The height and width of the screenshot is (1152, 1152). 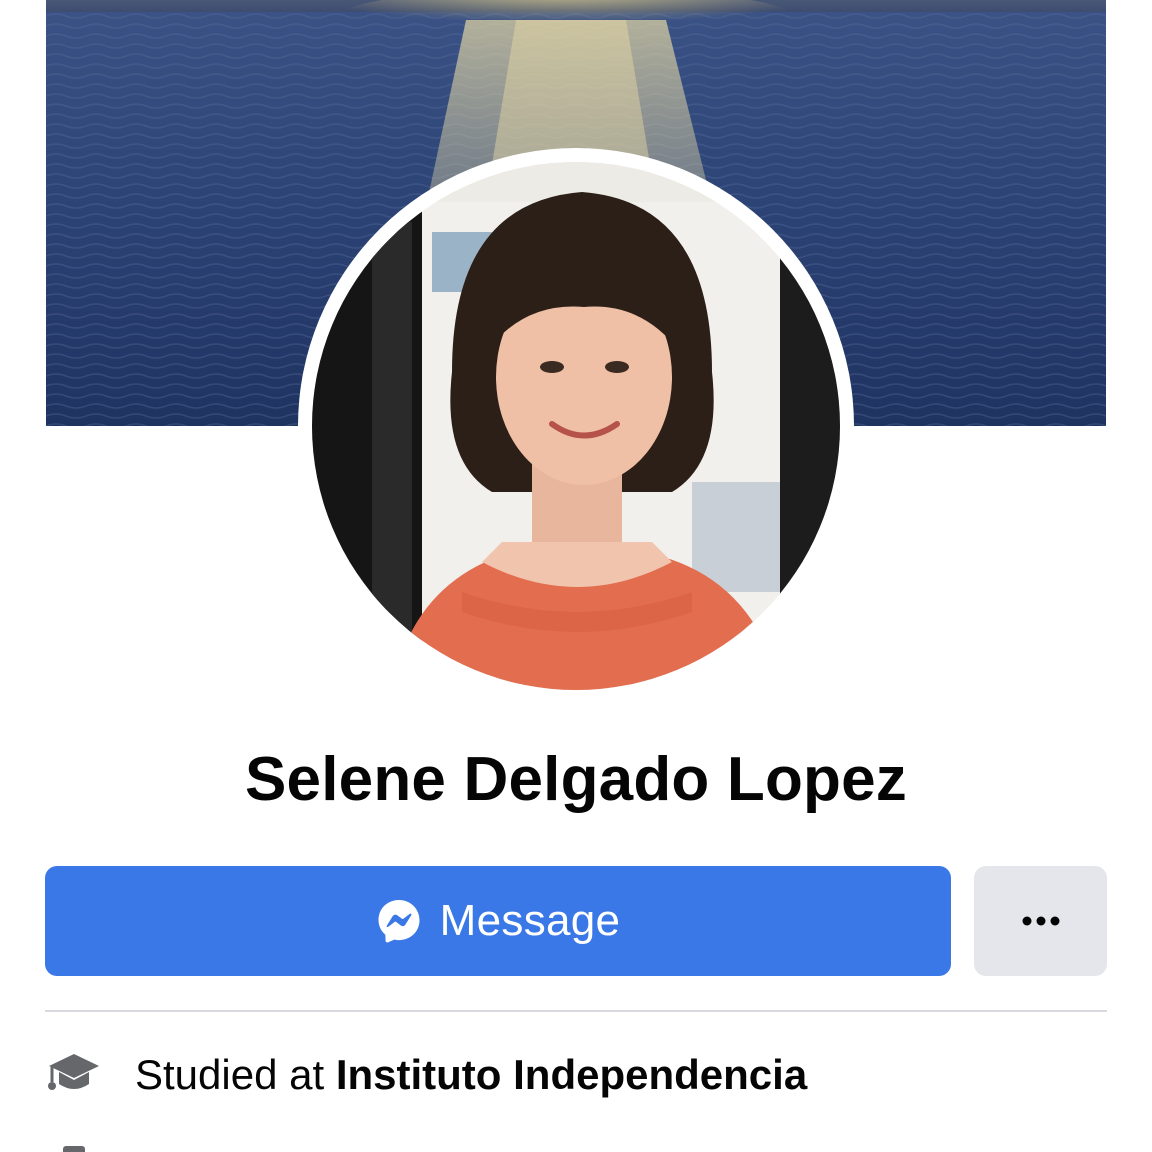 I want to click on messenger-icon, so click(x=399, y=921).